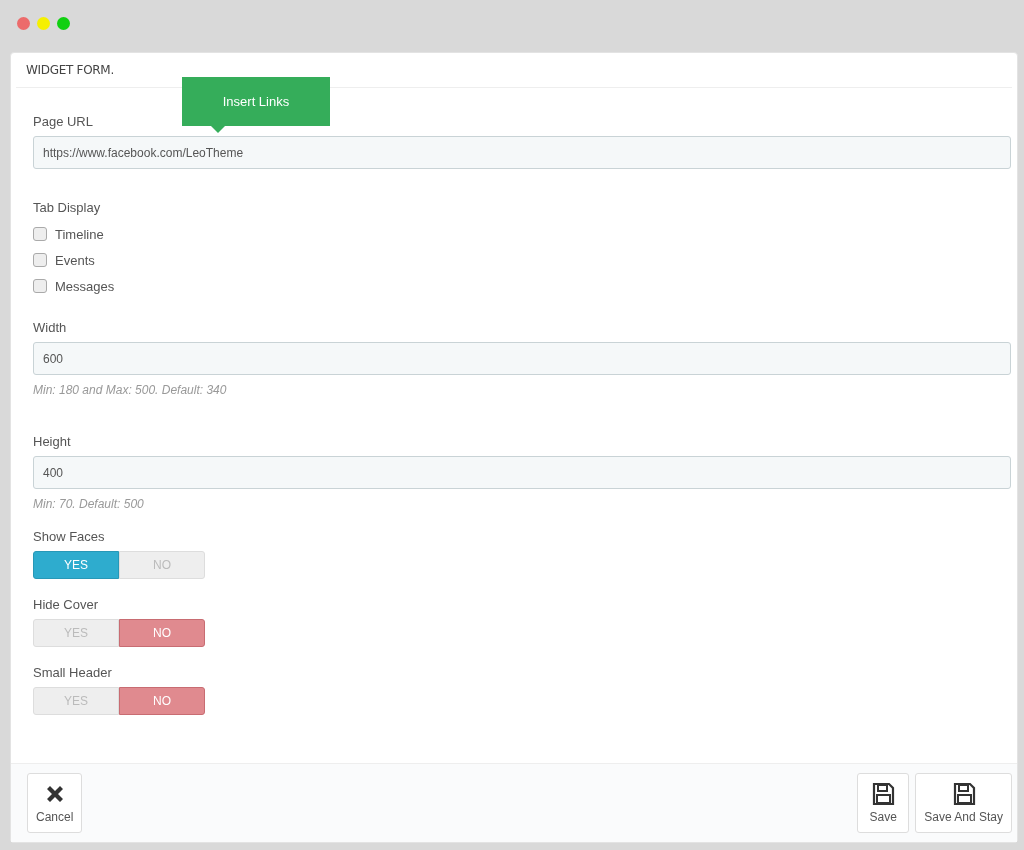 This screenshot has height=850, width=1024. I want to click on field-label: Page URL, so click(63, 122).